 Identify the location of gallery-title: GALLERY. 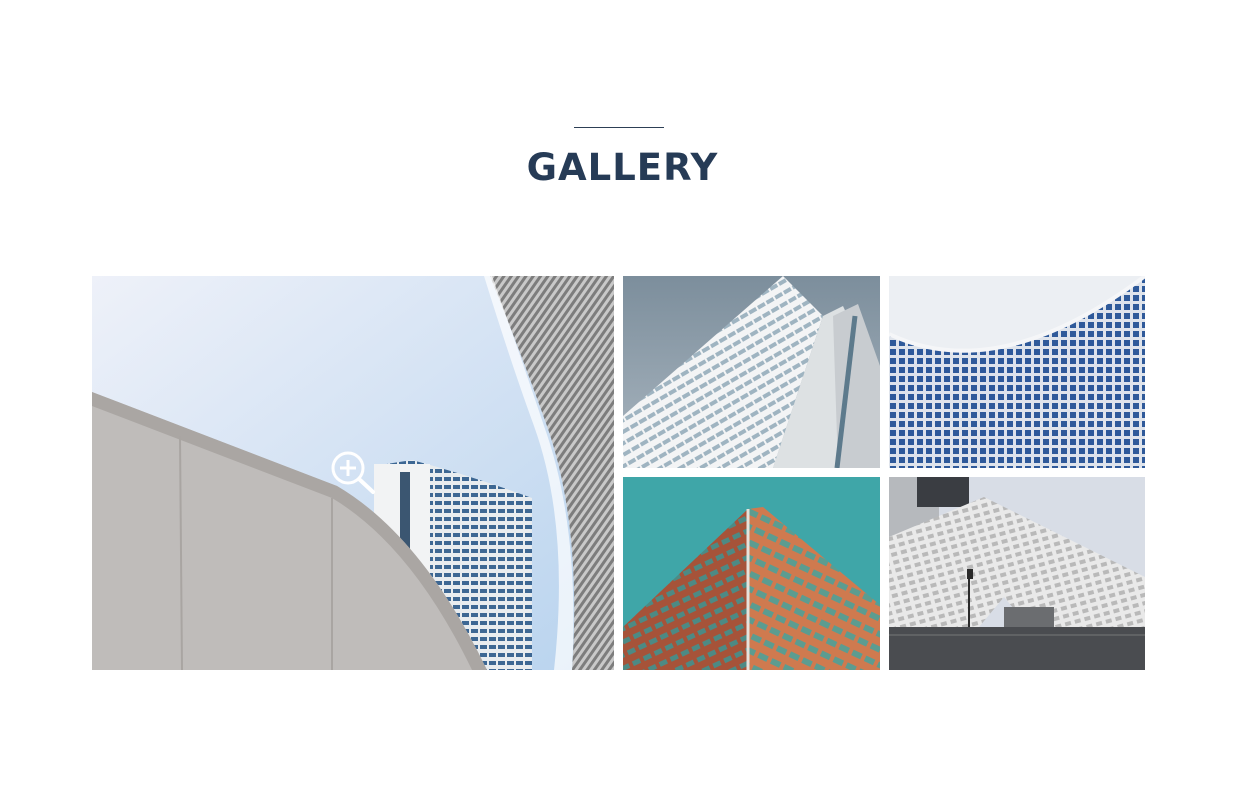
(622, 167).